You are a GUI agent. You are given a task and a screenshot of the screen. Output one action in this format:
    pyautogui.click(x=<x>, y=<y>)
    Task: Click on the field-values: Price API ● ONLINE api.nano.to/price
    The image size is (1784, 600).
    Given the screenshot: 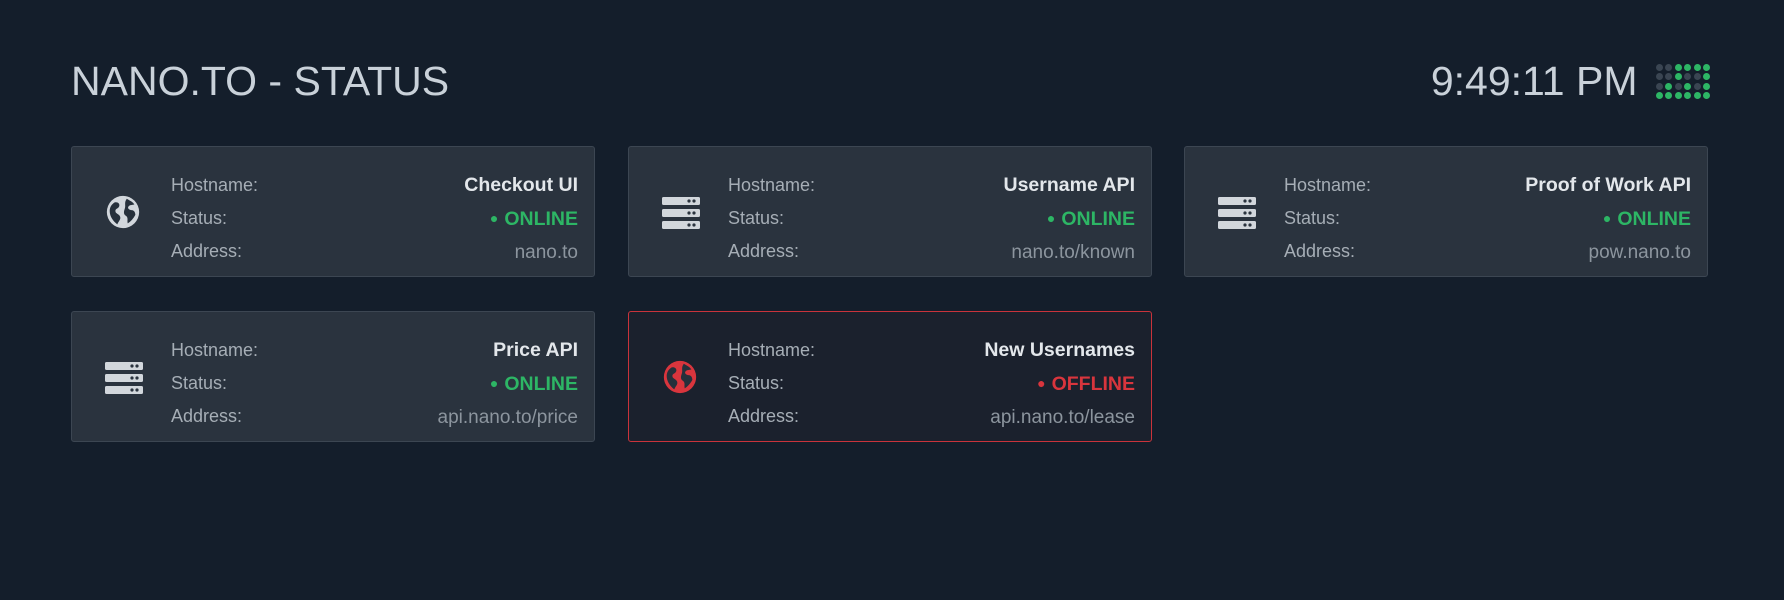 What is the action you would take?
    pyautogui.click(x=508, y=384)
    